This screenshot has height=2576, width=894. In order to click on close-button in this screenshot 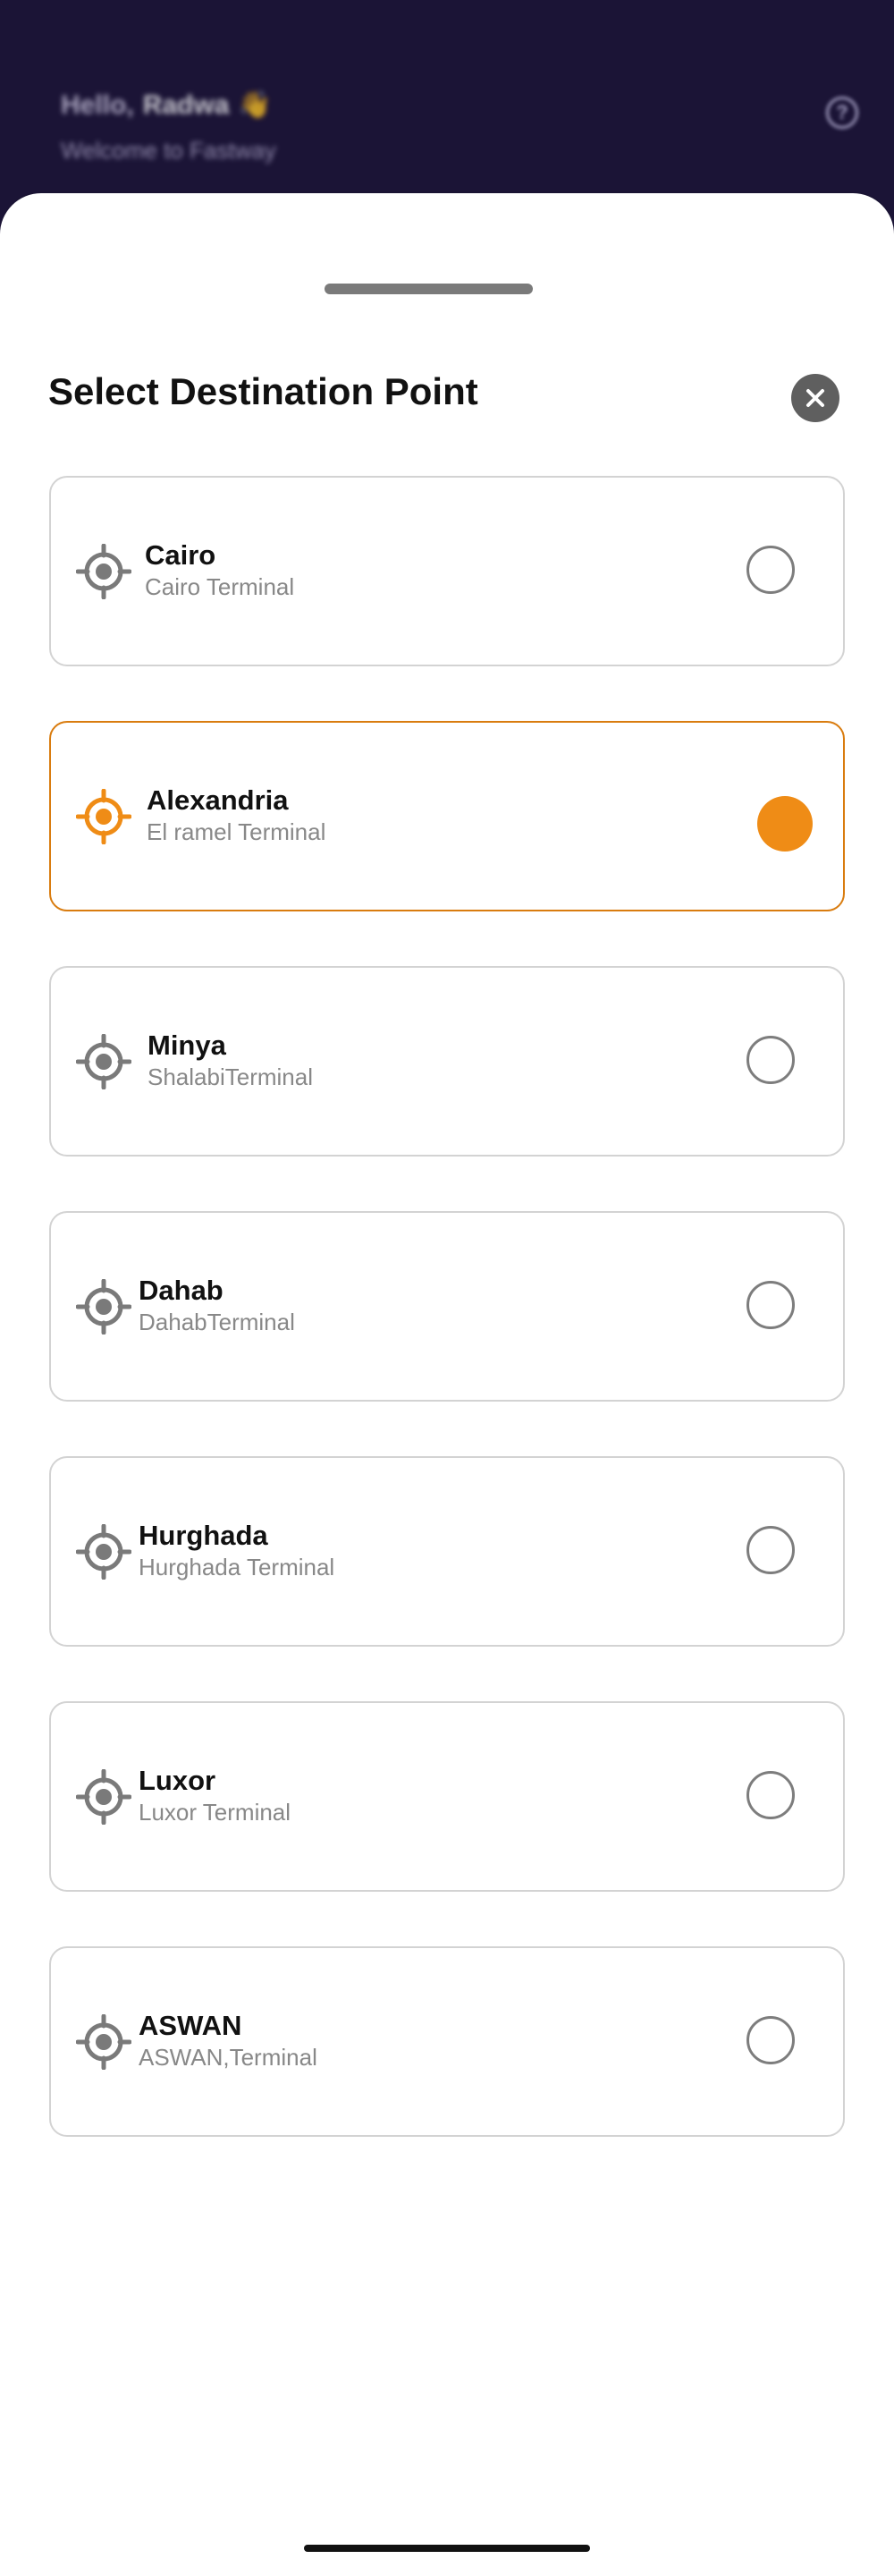, I will do `click(815, 398)`.